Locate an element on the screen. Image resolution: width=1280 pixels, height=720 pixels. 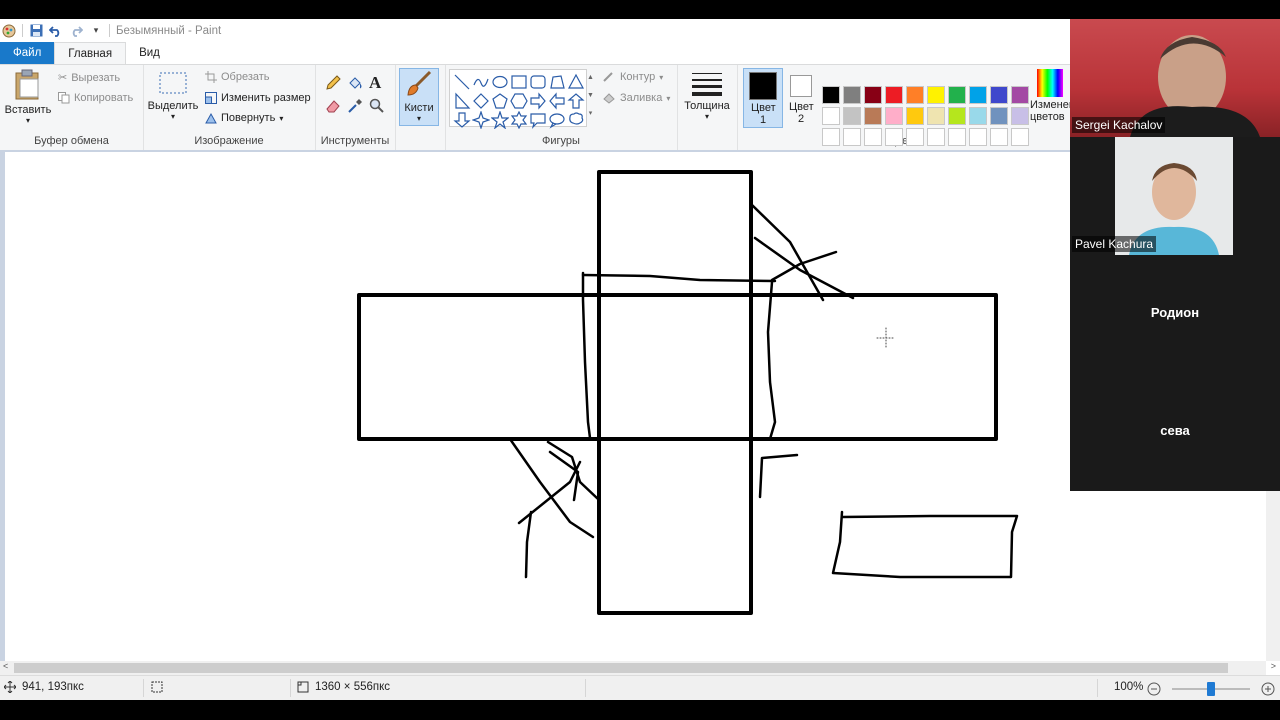
resize-button: Изменить размер is located at coordinates (258, 98).